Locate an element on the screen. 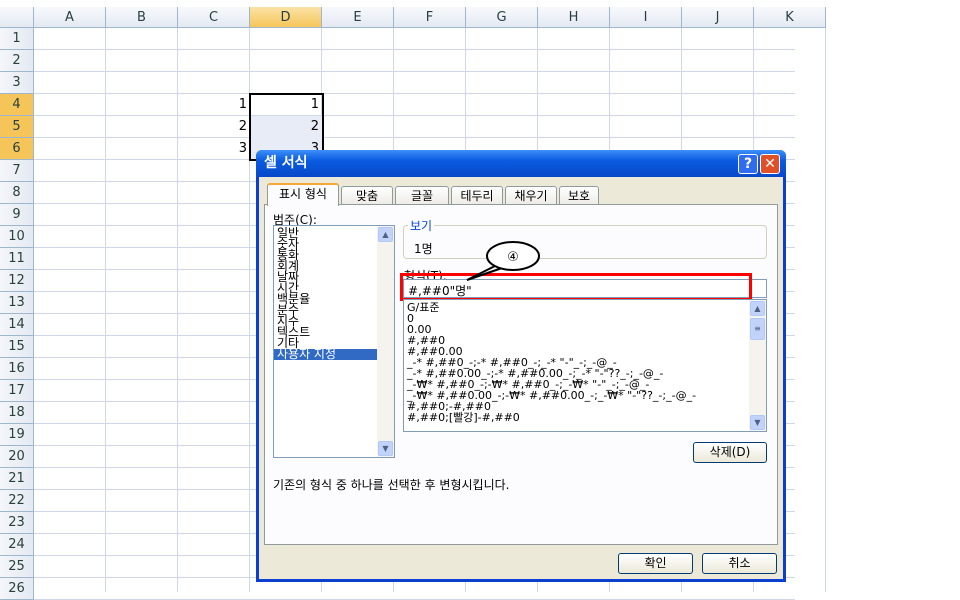 This screenshot has width=960, height=600. format-item: G/표준 is located at coordinates (585, 307).